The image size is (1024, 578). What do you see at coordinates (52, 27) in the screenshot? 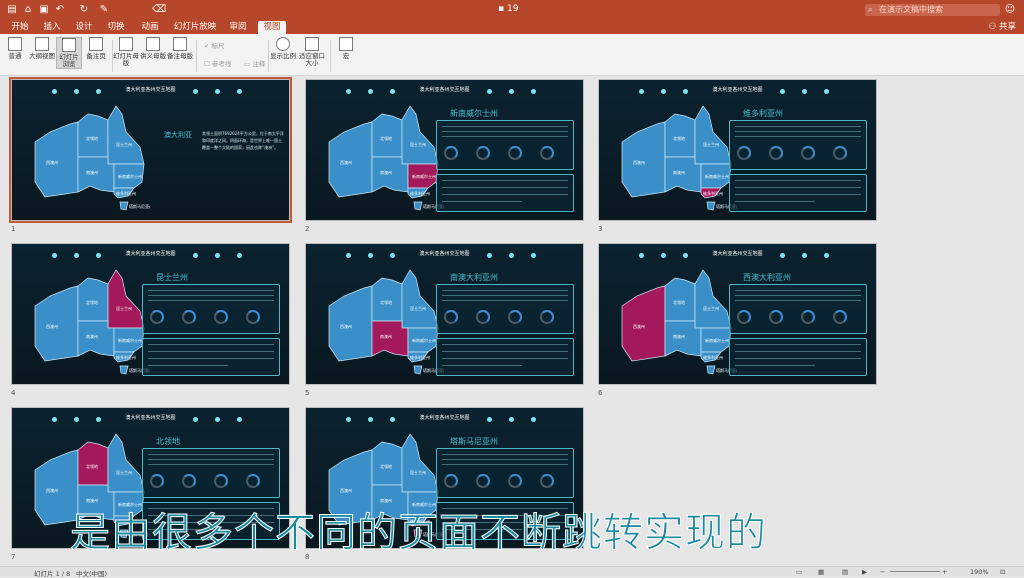
I see `tab-insert: 插入` at bounding box center [52, 27].